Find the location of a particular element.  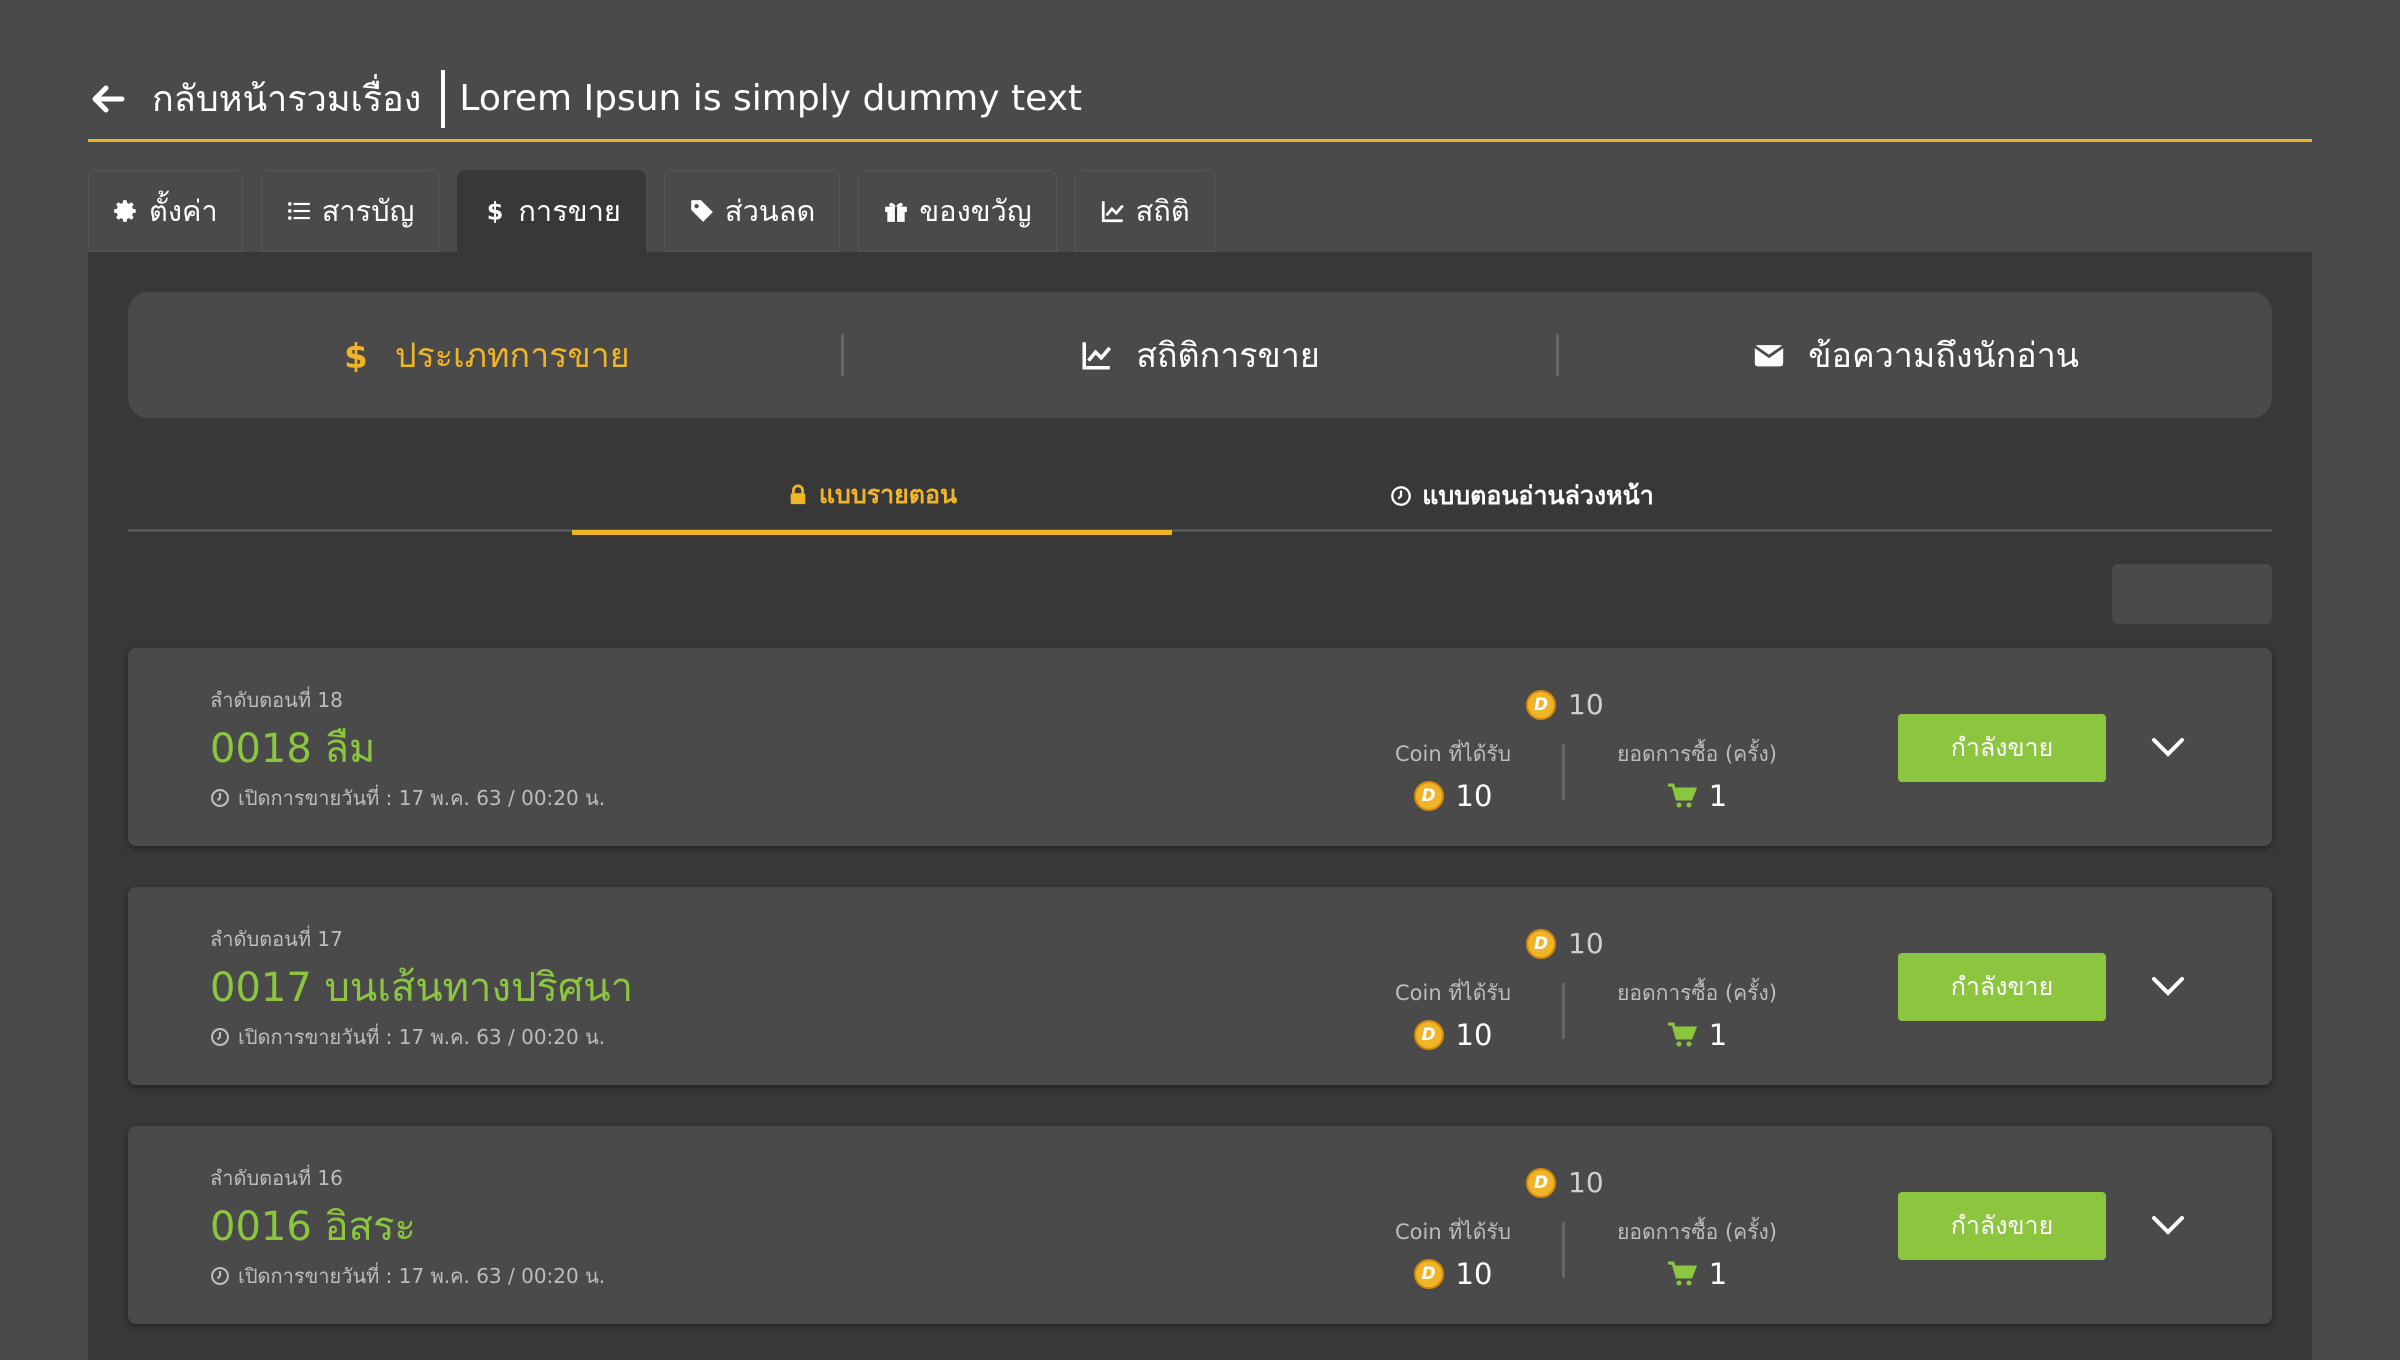

tab-label: สถิติ is located at coordinates (1162, 211).